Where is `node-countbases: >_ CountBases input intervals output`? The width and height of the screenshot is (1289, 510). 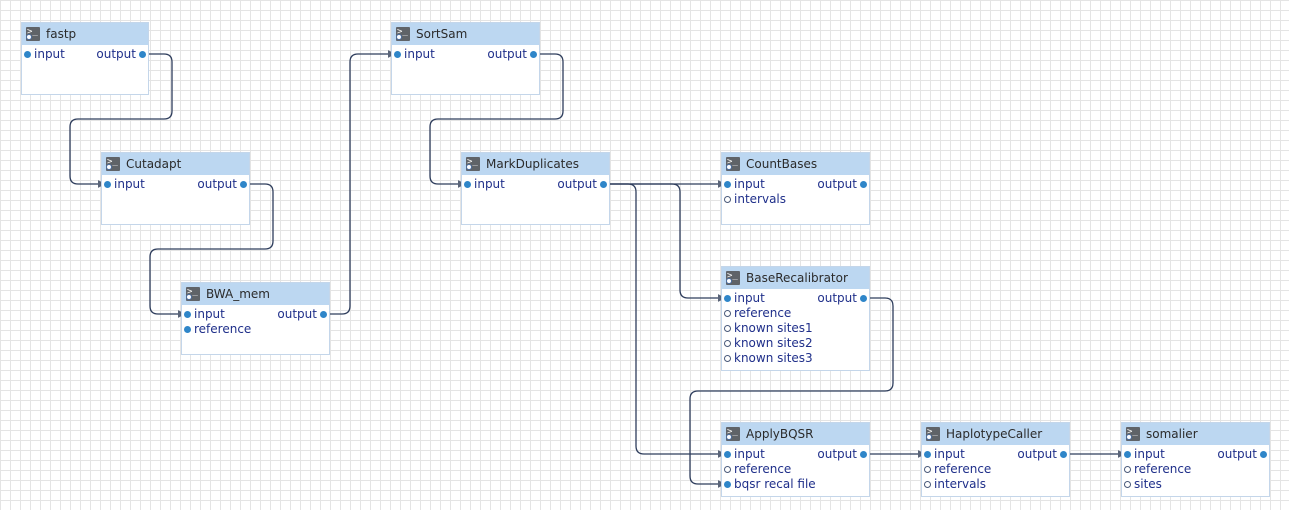 node-countbases: >_ CountBases input intervals output is located at coordinates (795, 188).